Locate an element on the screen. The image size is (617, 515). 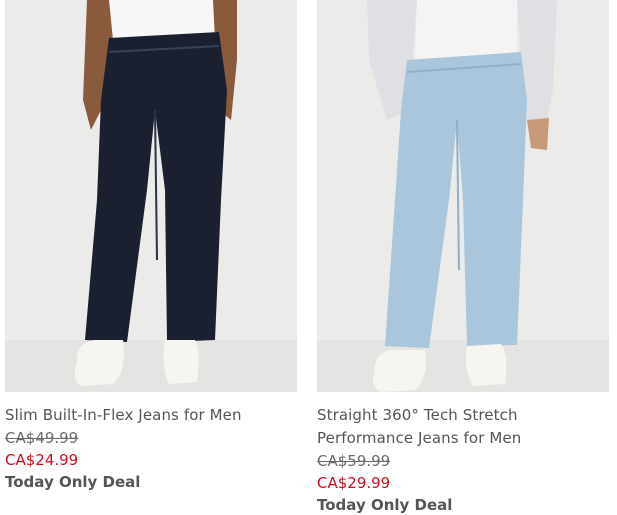
sale-price: CA$24.99 is located at coordinates (42, 460).